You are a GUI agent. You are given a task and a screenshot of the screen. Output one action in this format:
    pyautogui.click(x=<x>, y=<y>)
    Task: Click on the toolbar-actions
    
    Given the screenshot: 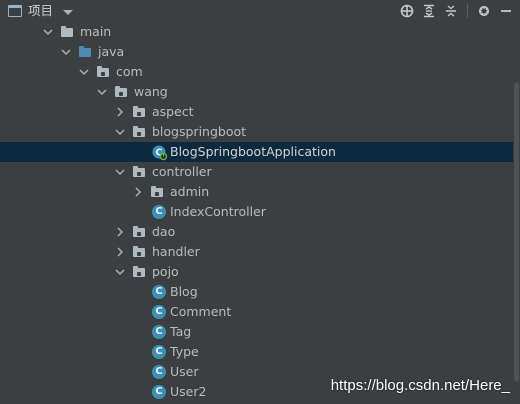 What is the action you would take?
    pyautogui.click(x=456, y=11)
    